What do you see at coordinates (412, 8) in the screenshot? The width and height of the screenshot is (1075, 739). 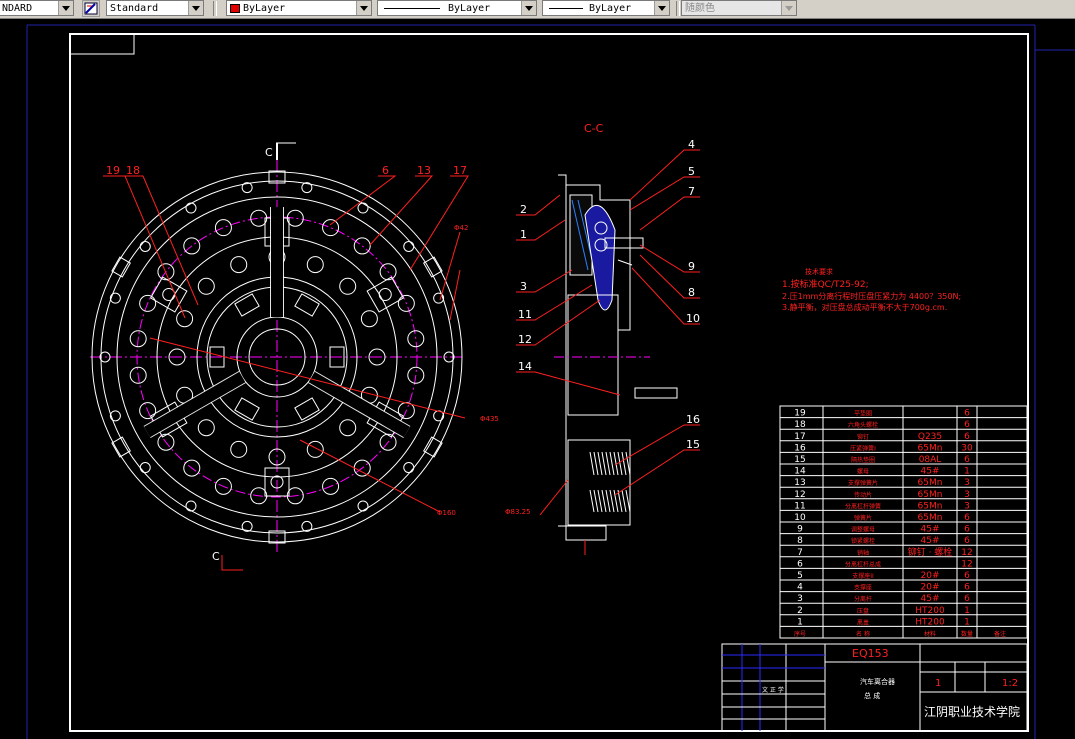 I see `linetype-preview` at bounding box center [412, 8].